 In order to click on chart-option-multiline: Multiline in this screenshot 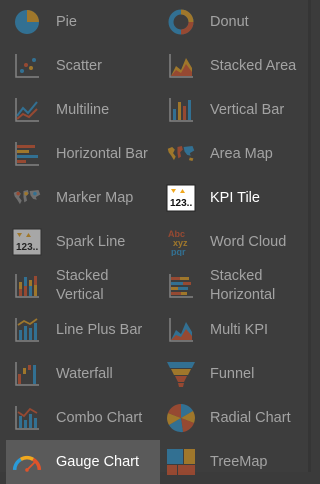, I will do `click(83, 110)`.